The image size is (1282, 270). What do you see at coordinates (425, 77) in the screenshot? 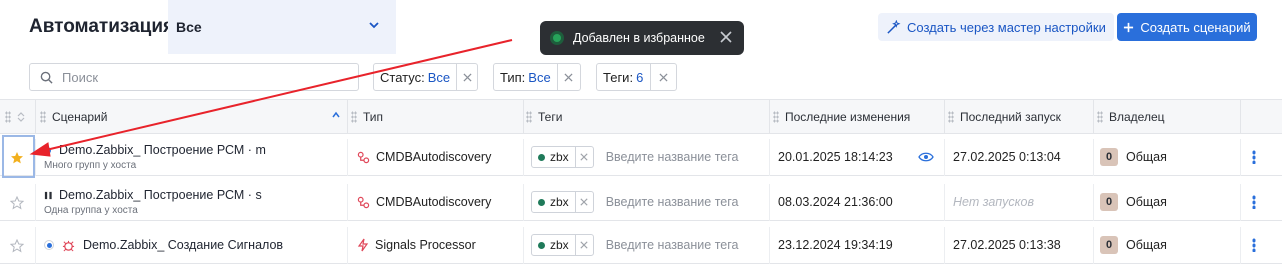
I see `status-filter: Статус: Все` at bounding box center [425, 77].